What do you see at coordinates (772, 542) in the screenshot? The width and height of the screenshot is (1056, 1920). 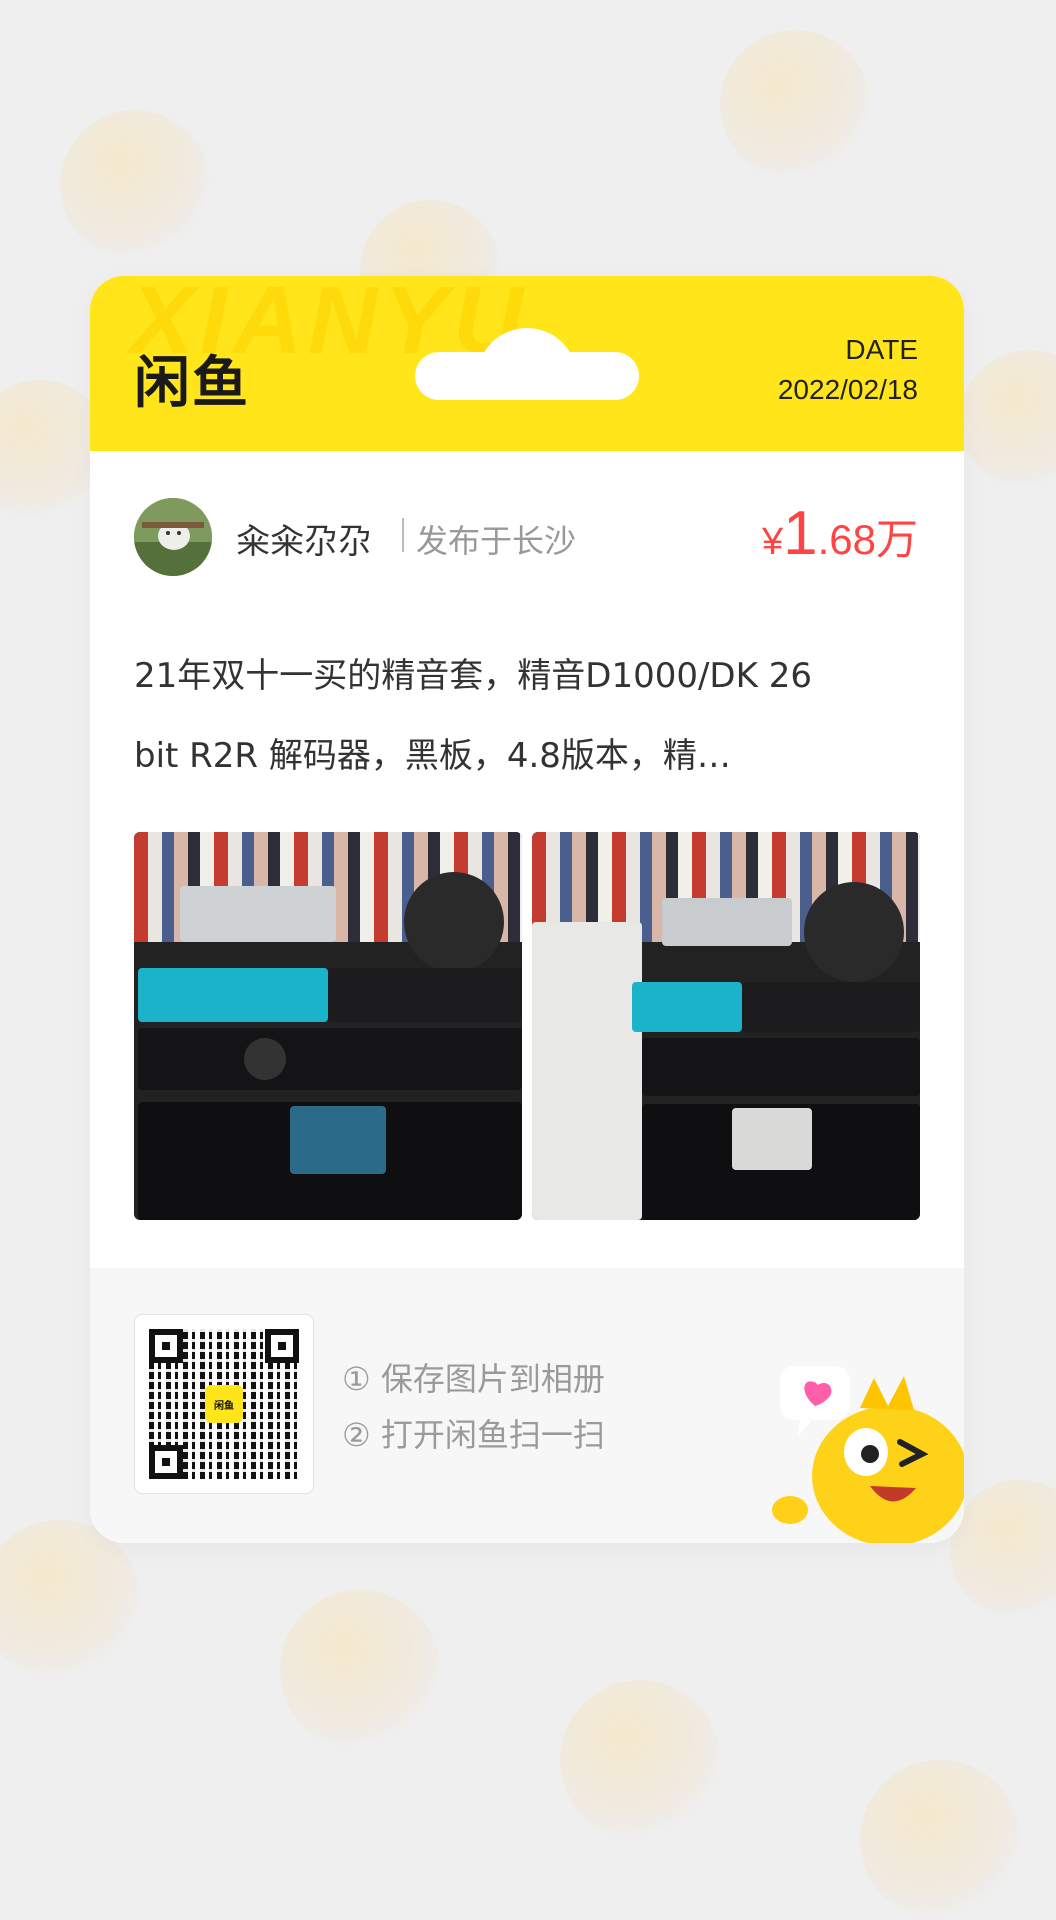 I see `price-currency: ¥` at bounding box center [772, 542].